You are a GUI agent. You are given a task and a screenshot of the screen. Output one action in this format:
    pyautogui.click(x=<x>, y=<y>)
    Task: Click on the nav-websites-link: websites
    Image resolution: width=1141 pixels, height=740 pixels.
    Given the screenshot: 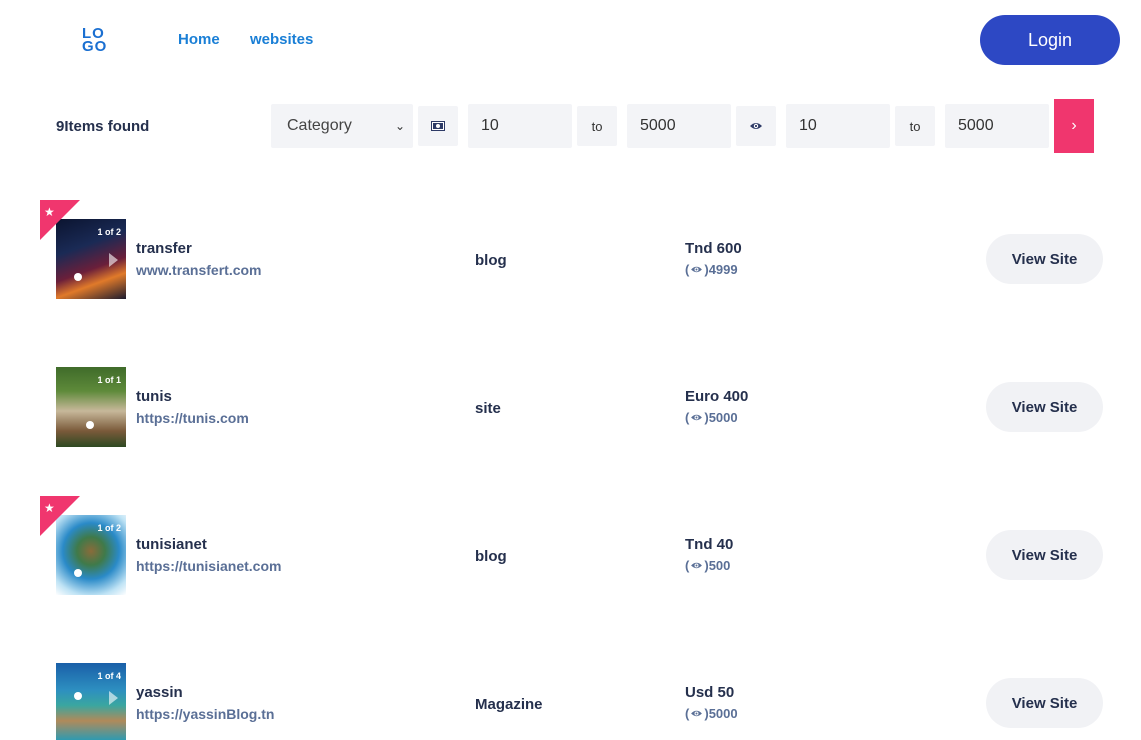 What is the action you would take?
    pyautogui.click(x=281, y=39)
    